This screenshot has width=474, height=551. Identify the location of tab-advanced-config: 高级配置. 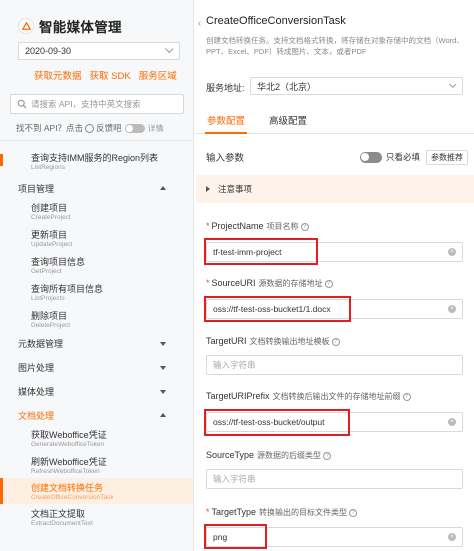
(288, 120).